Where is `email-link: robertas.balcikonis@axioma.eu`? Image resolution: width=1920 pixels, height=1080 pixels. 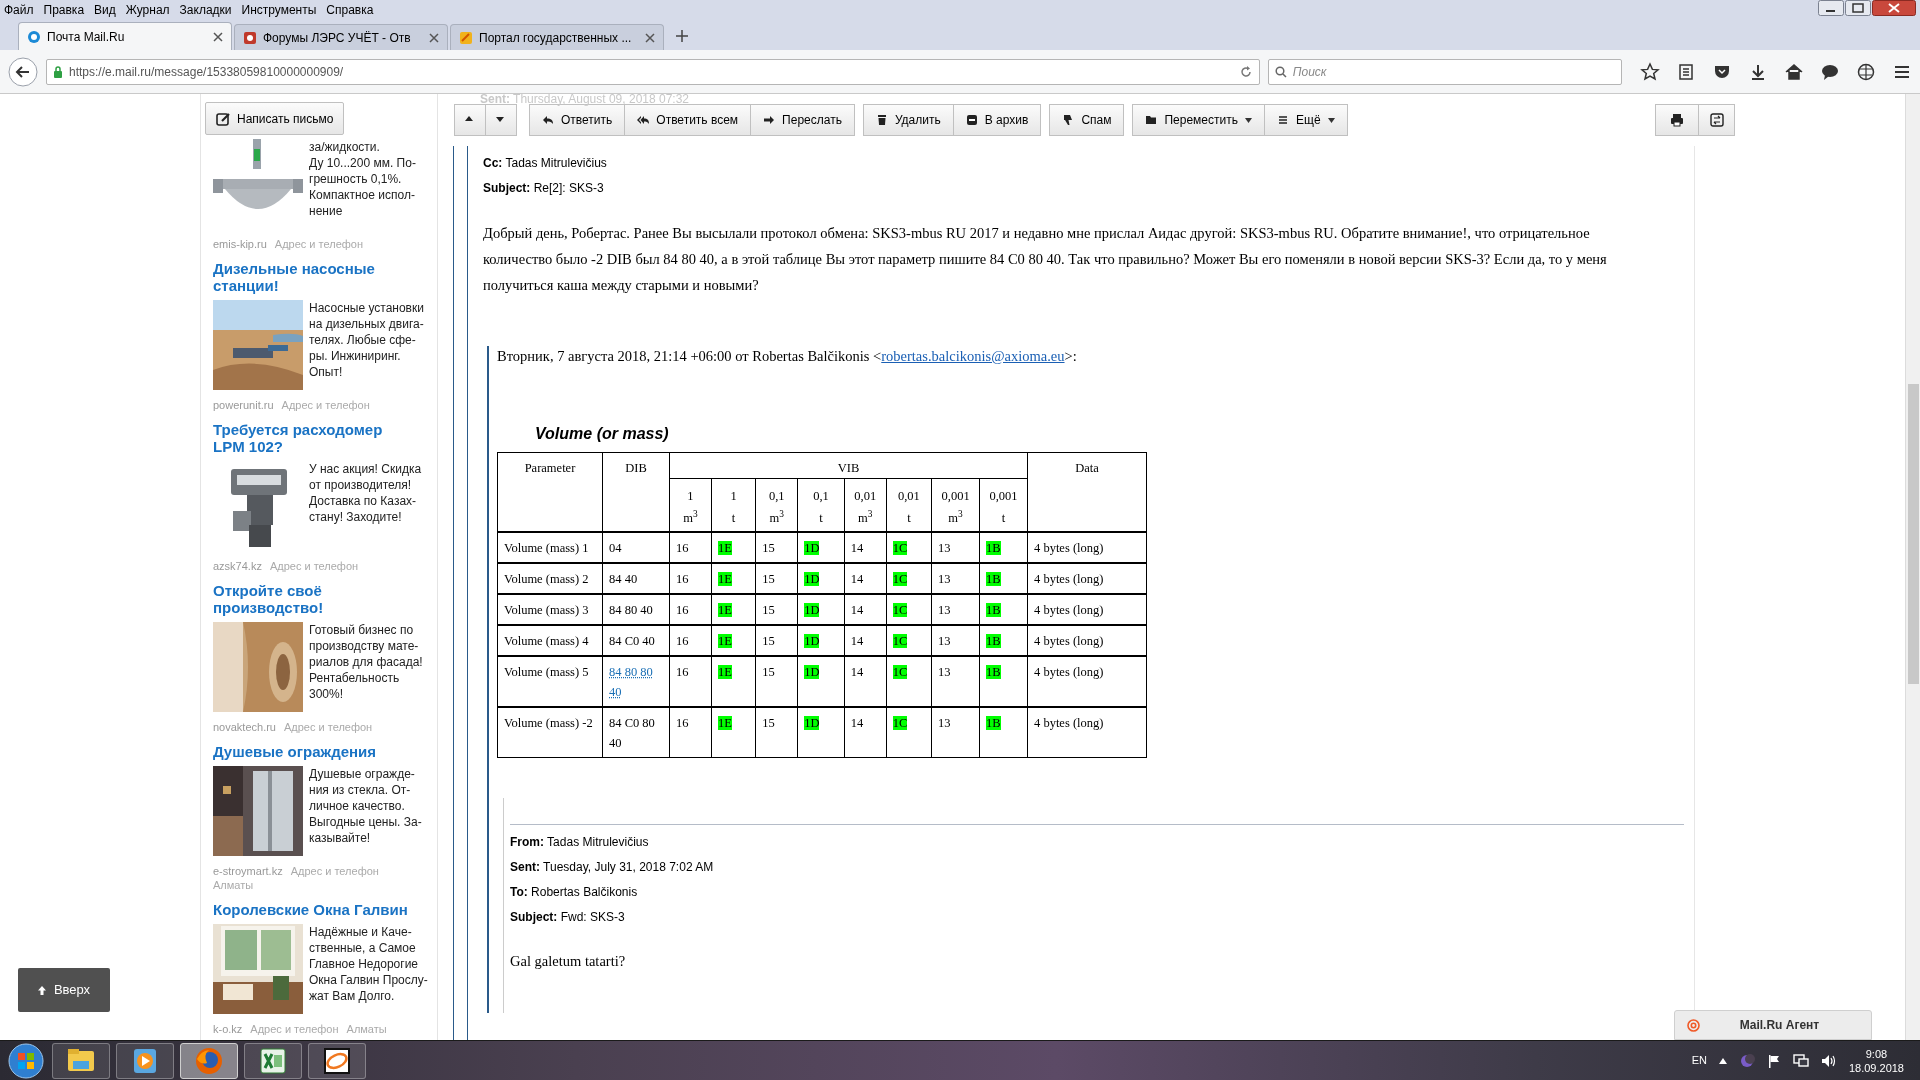 email-link: robertas.balcikonis@axioma.eu is located at coordinates (973, 356).